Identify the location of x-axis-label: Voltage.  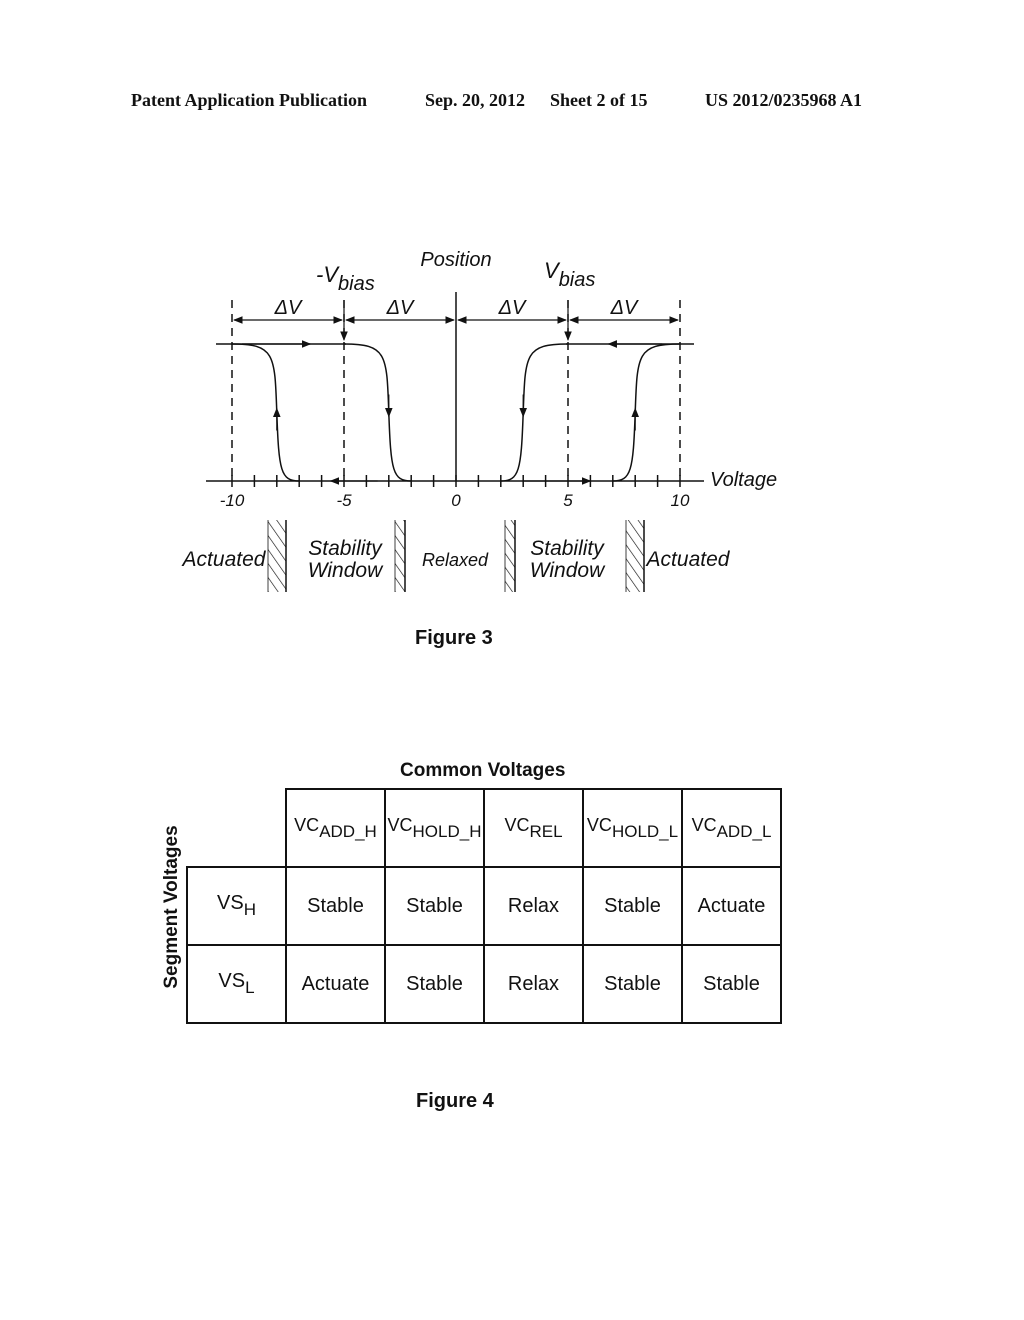
(743, 480).